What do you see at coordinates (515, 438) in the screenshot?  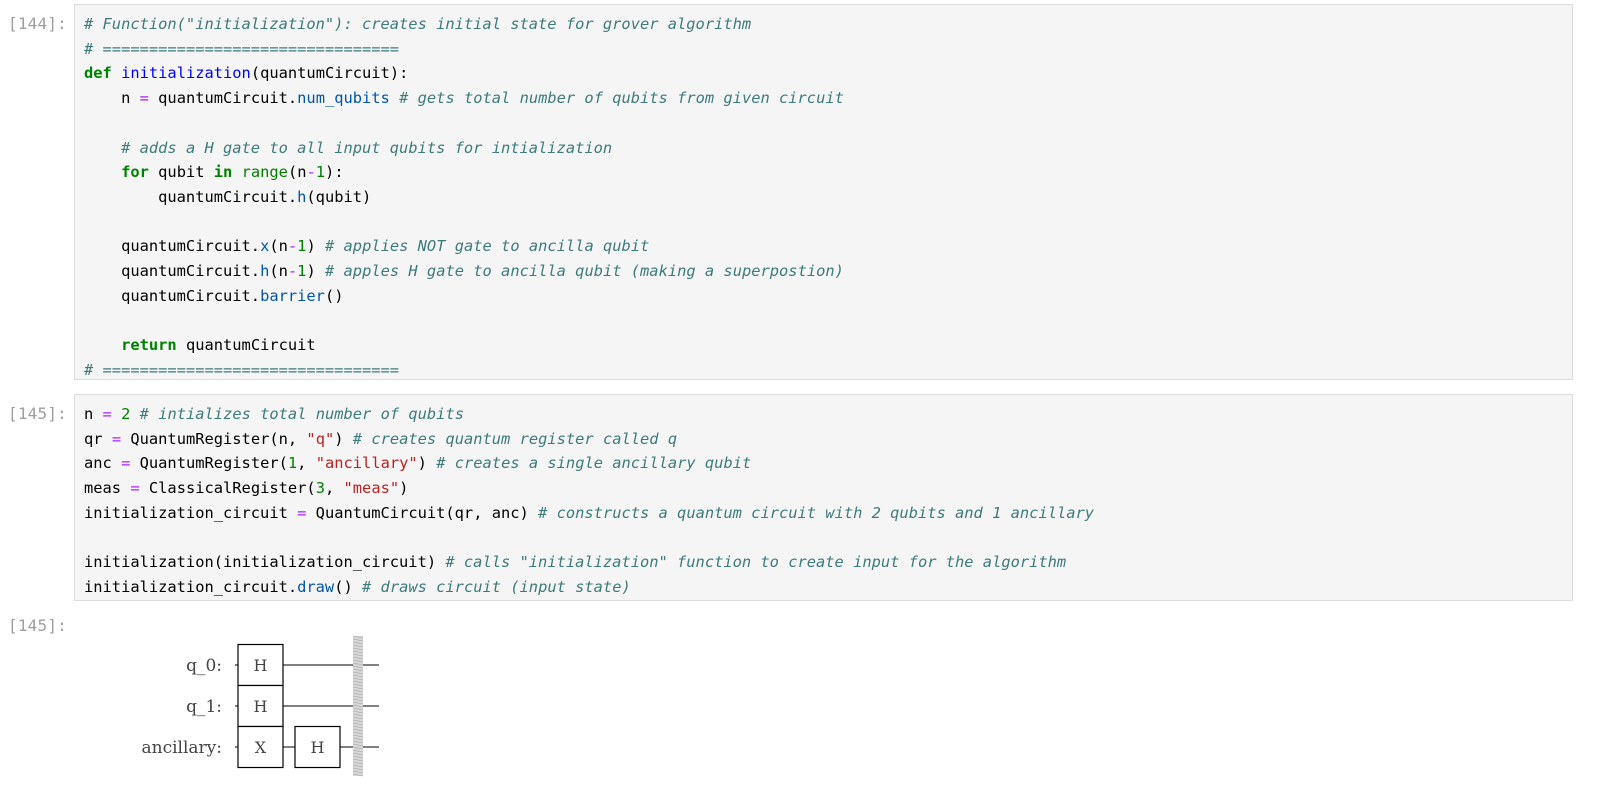 I see `code-token: # creates quantum register called q` at bounding box center [515, 438].